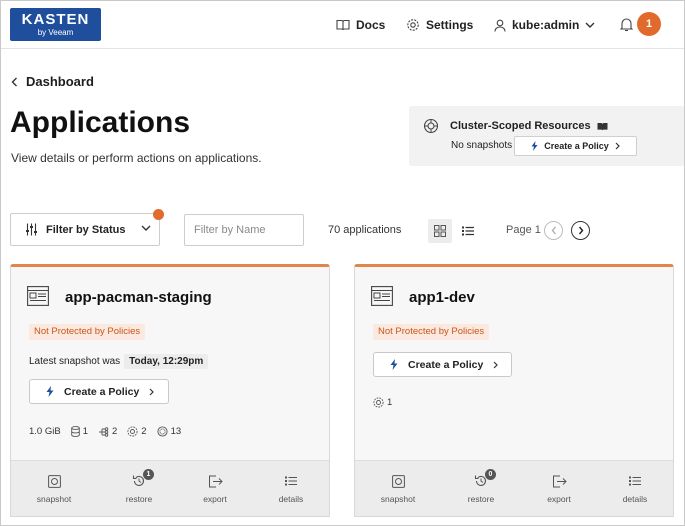 The height and width of the screenshot is (526, 685). I want to click on restore-action: 1 restore, so click(139, 486).